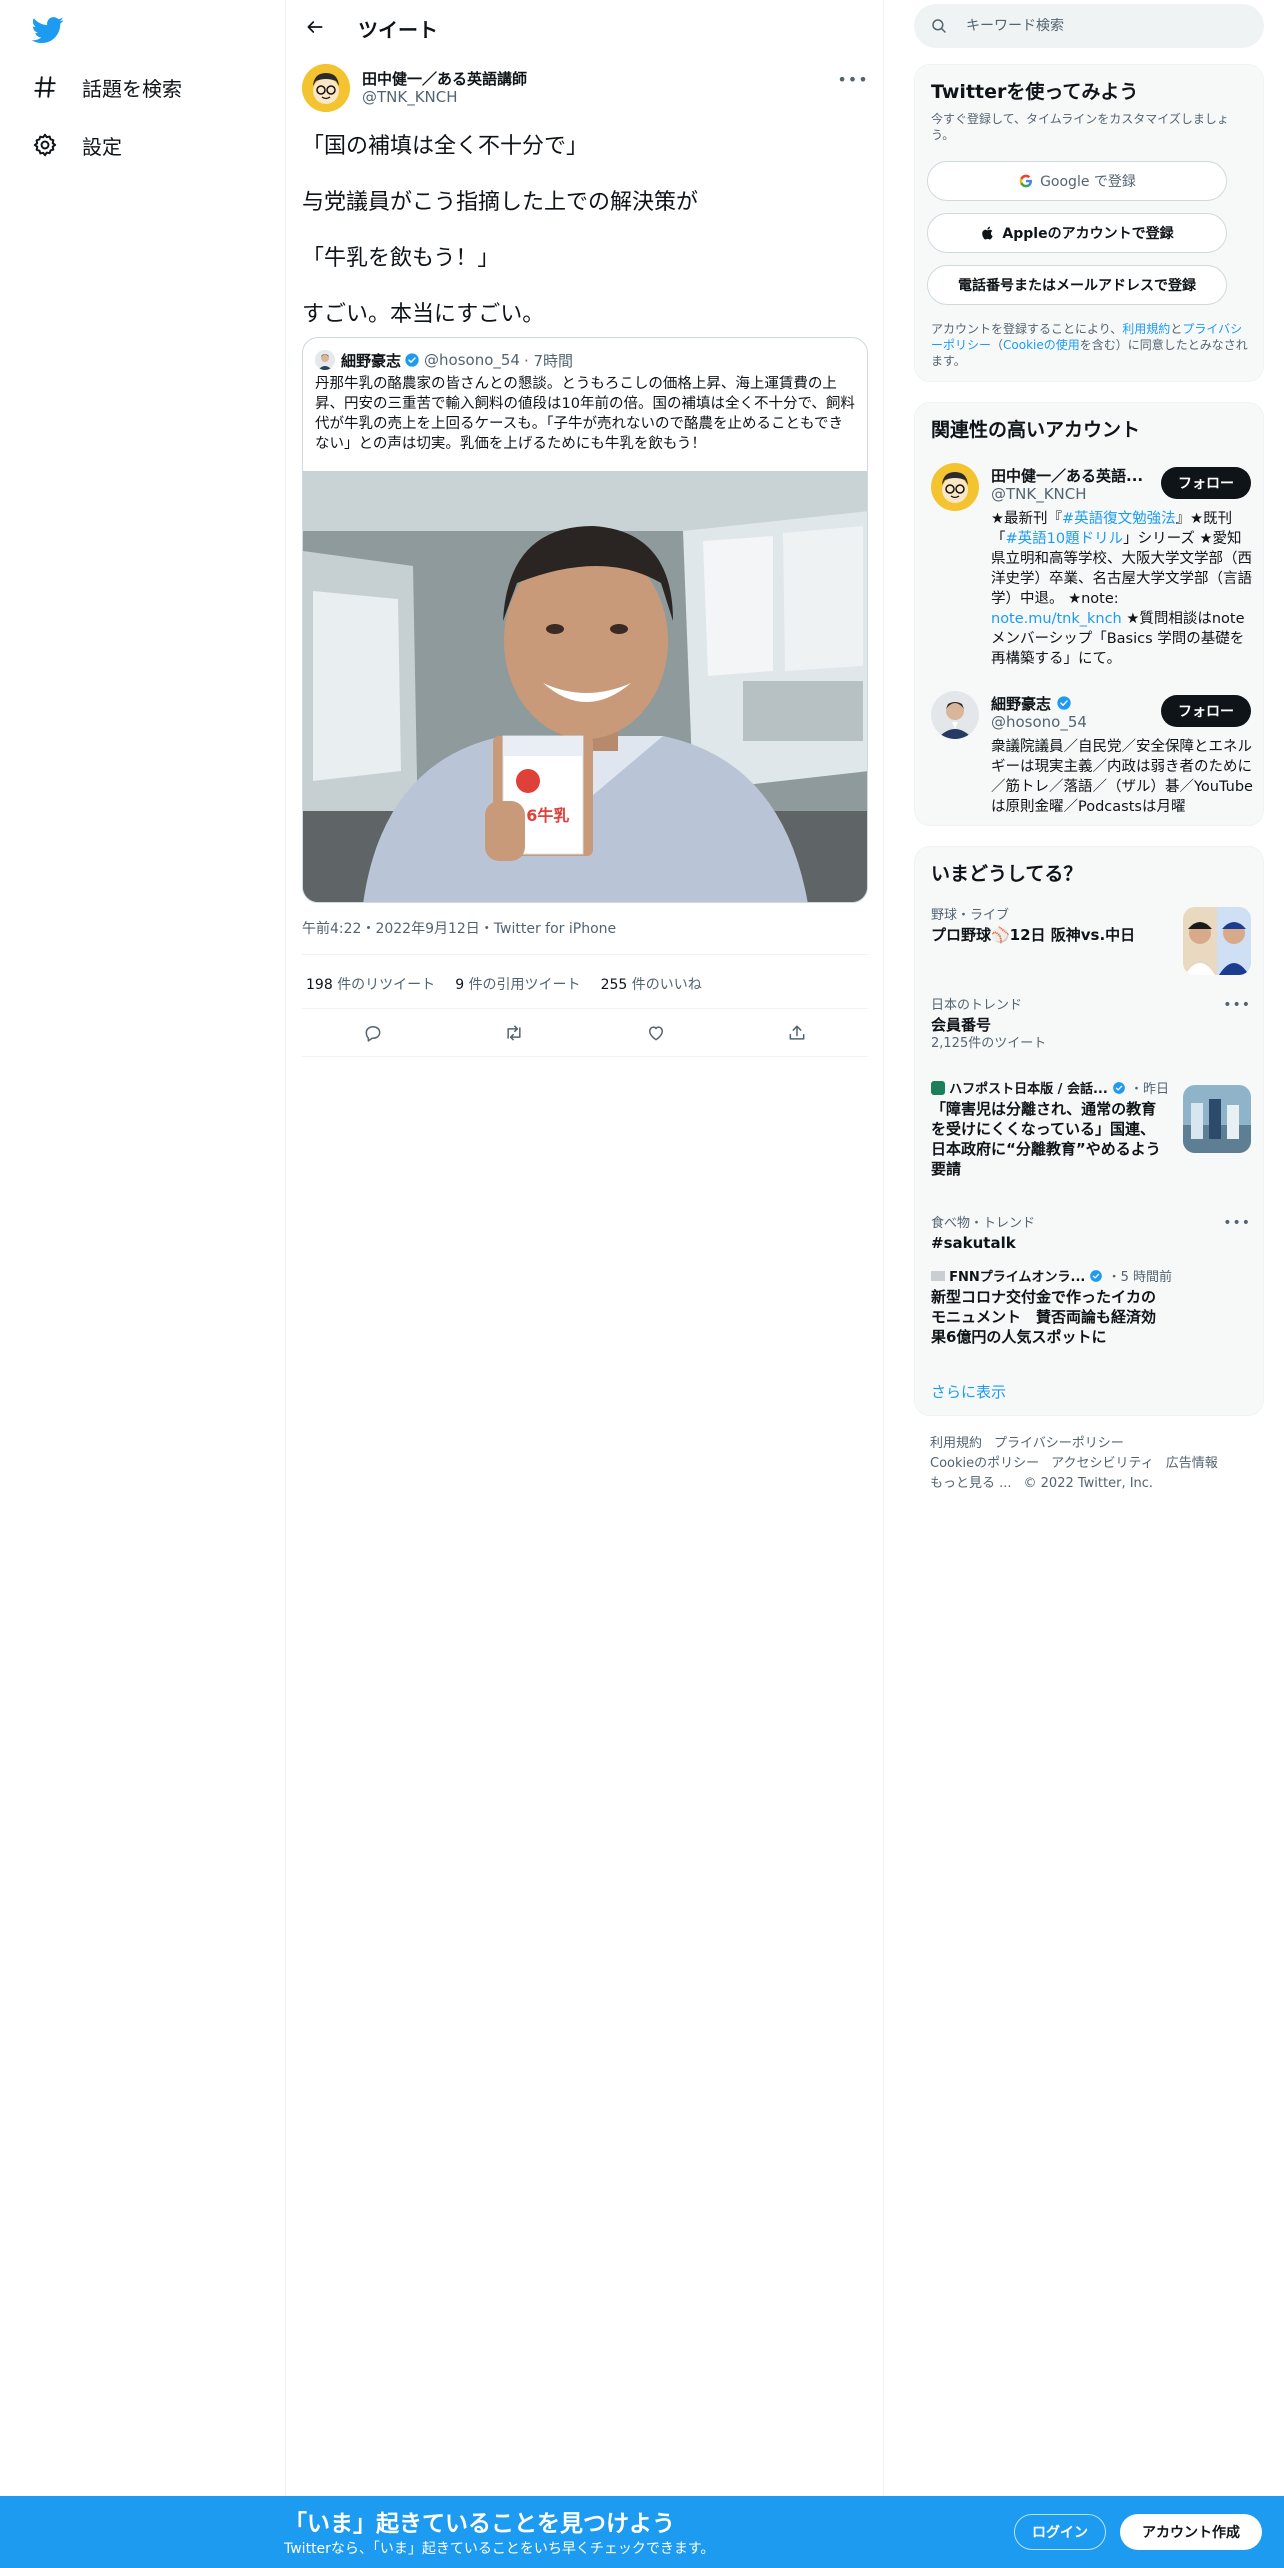 The width and height of the screenshot is (1284, 2568). I want to click on nav-explore: 話題を検索, so click(107, 87).